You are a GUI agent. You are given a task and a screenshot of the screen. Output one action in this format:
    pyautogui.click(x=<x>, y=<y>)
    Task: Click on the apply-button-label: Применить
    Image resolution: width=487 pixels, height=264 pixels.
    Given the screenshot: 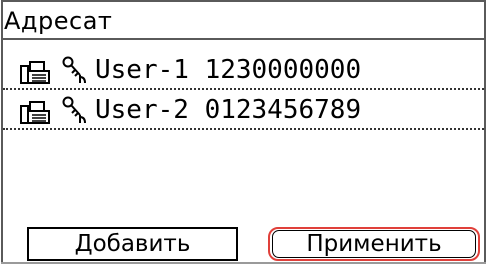 What is the action you would take?
    pyautogui.click(x=374, y=244)
    